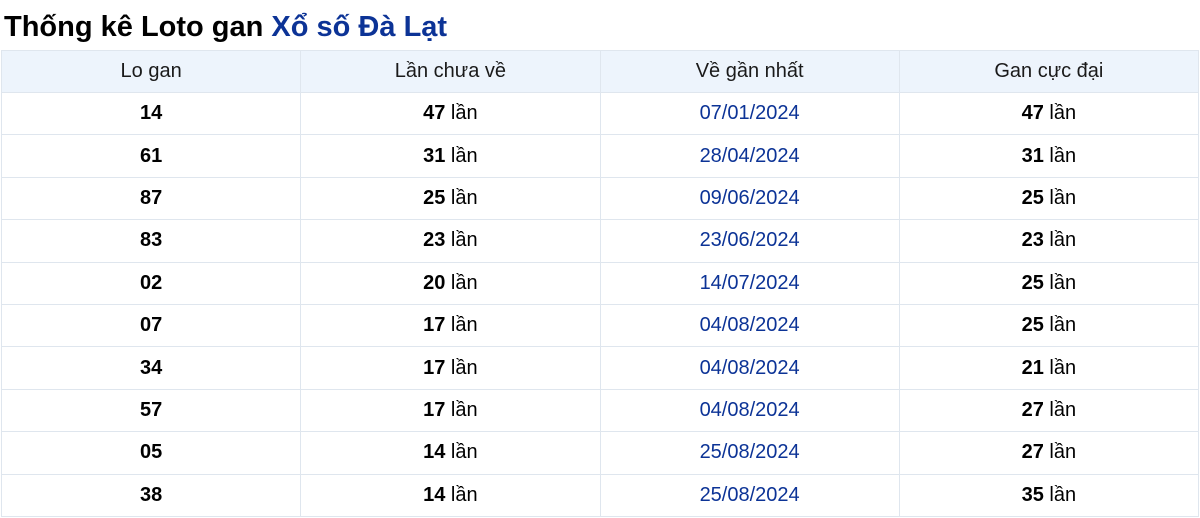 This screenshot has width=1200, height=518. What do you see at coordinates (151, 71) in the screenshot?
I see `column-header-lo-gan: Lo gan` at bounding box center [151, 71].